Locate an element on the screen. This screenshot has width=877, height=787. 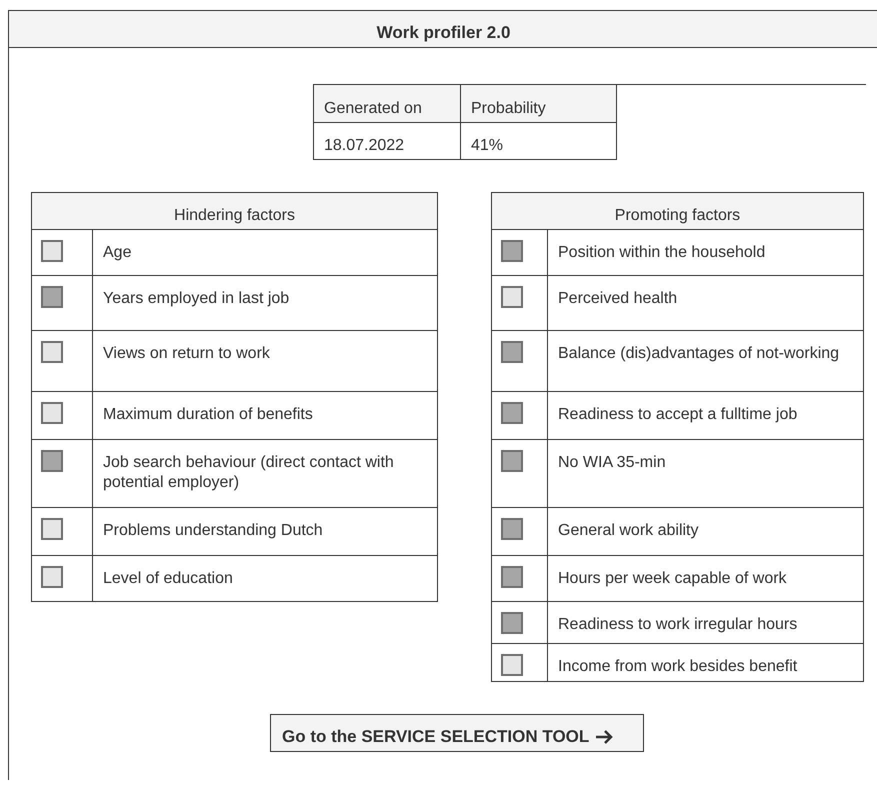
factor-label: Hours per week capable of work is located at coordinates (672, 579).